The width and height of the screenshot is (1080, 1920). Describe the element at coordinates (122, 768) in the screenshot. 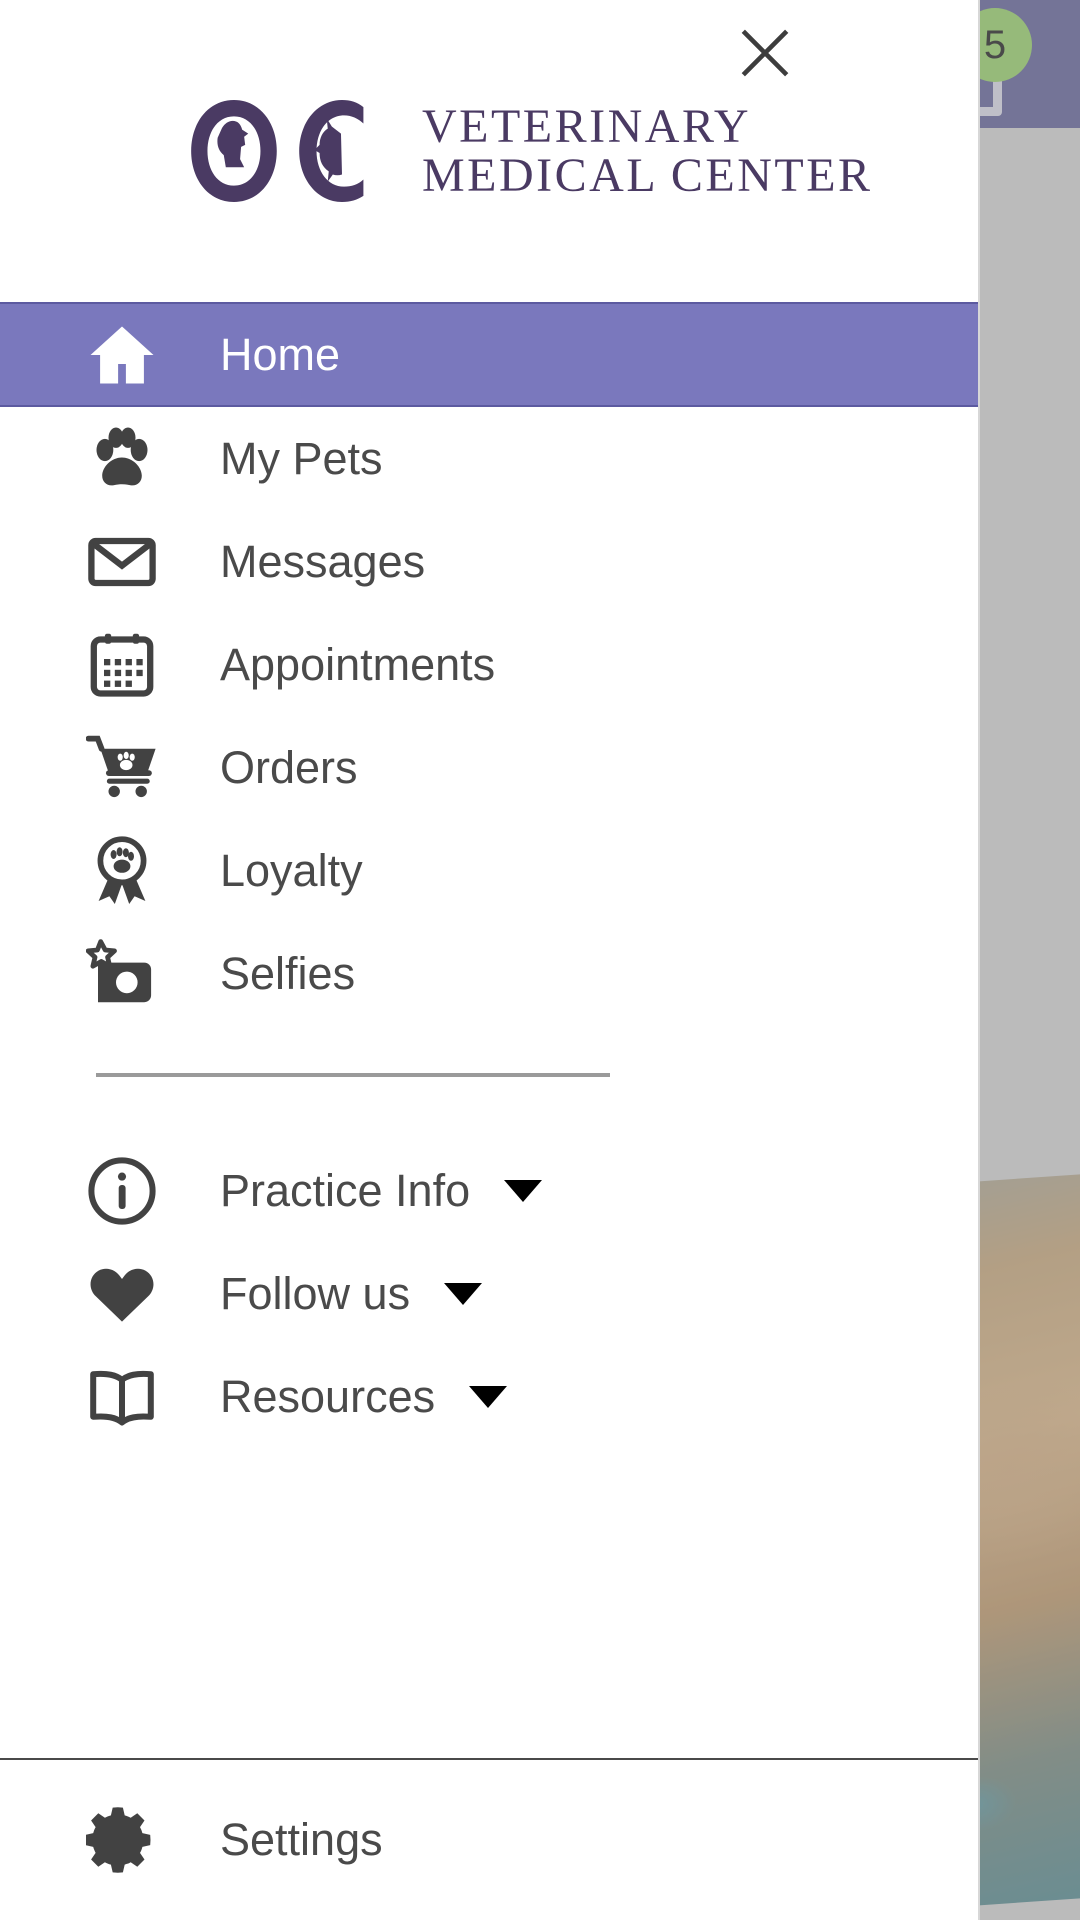

I see `cart-paw-icon` at that location.